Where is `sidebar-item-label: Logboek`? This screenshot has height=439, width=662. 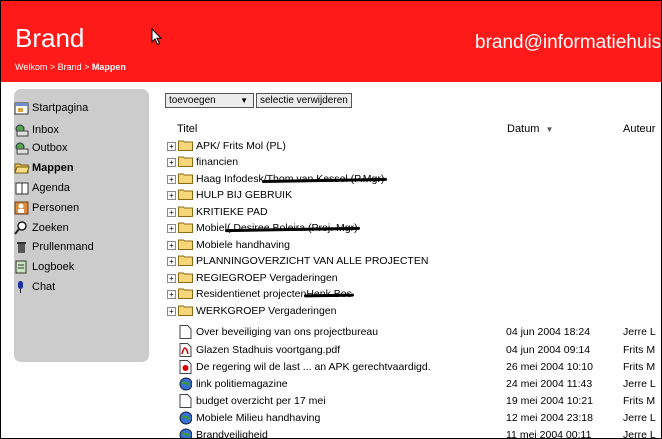 sidebar-item-label: Logboek is located at coordinates (53, 267).